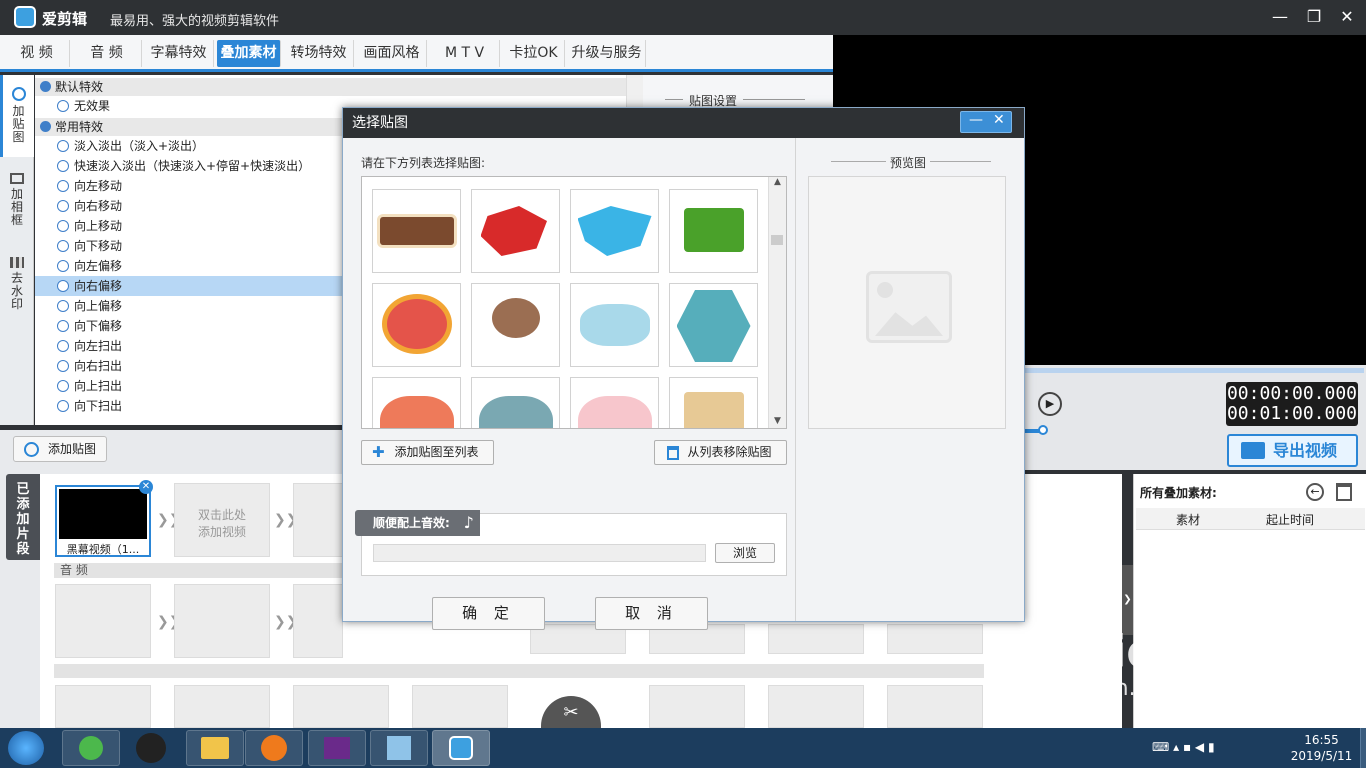 The width and height of the screenshot is (1366, 768). What do you see at coordinates (465, 53) in the screenshot?
I see `tab-mtv: M T V` at bounding box center [465, 53].